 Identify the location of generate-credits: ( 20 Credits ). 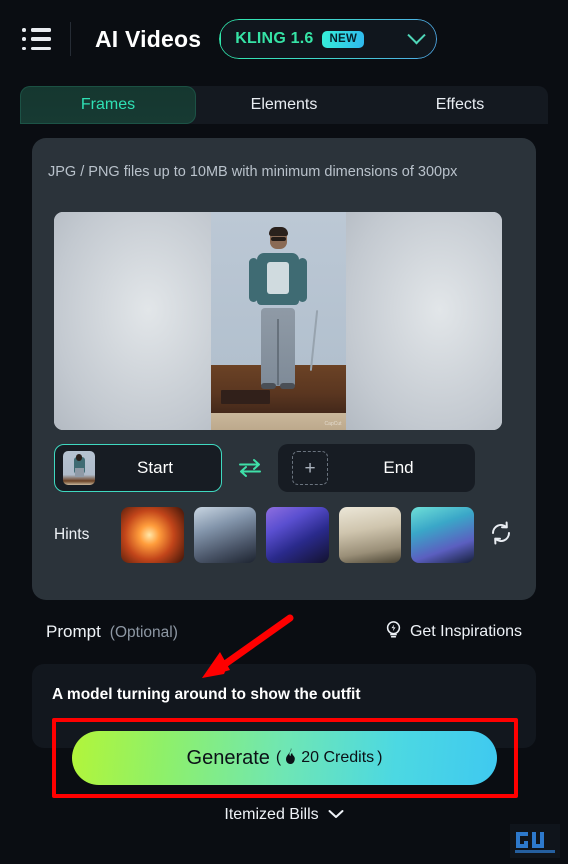
(329, 758).